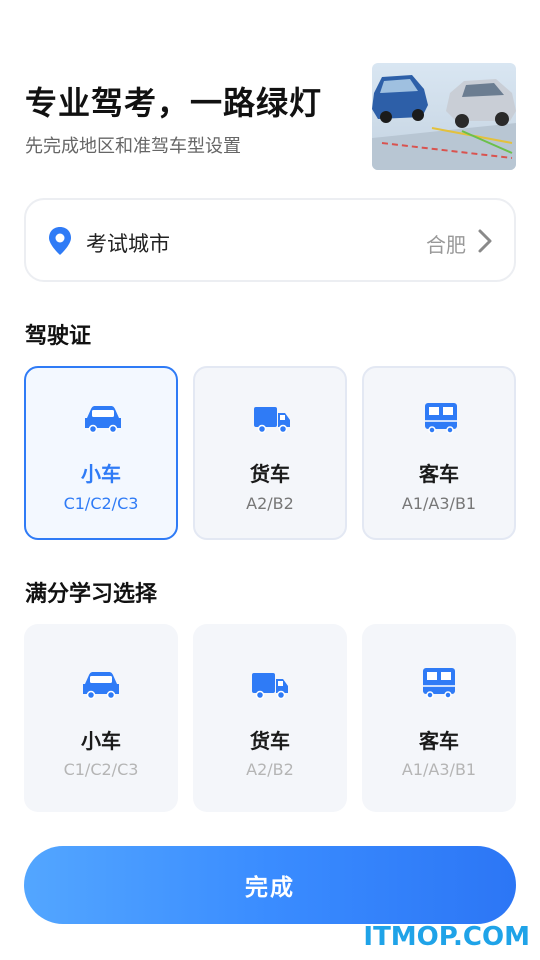  What do you see at coordinates (446, 245) in the screenshot?
I see `exam-city-value: 合肥` at bounding box center [446, 245].